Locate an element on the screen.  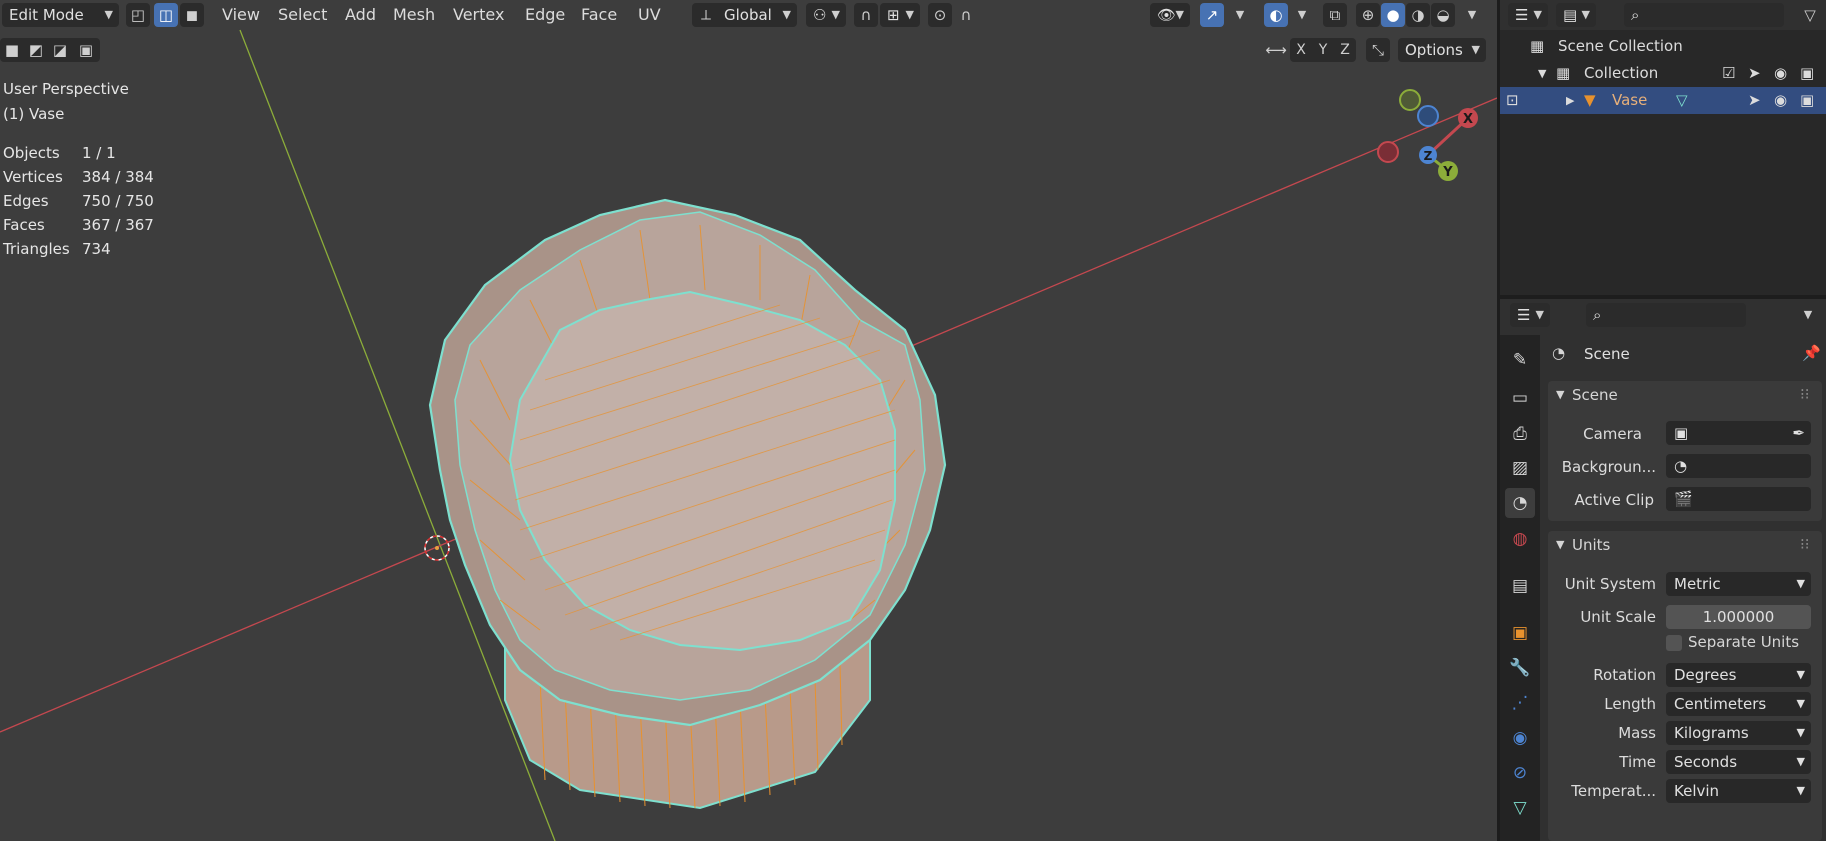
menu-edge: Edge is located at coordinates (545, 15).